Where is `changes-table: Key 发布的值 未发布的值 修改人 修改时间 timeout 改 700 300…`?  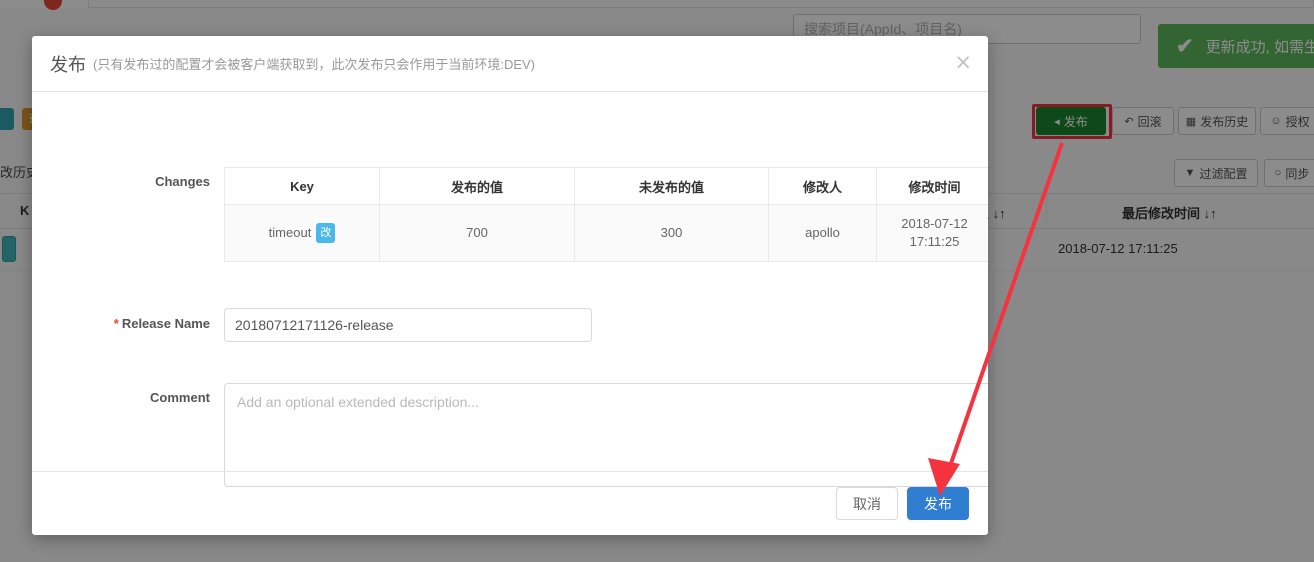 changes-table: Key 发布的值 未发布的值 修改人 修改时间 timeout 改 700 300… is located at coordinates (606, 214).